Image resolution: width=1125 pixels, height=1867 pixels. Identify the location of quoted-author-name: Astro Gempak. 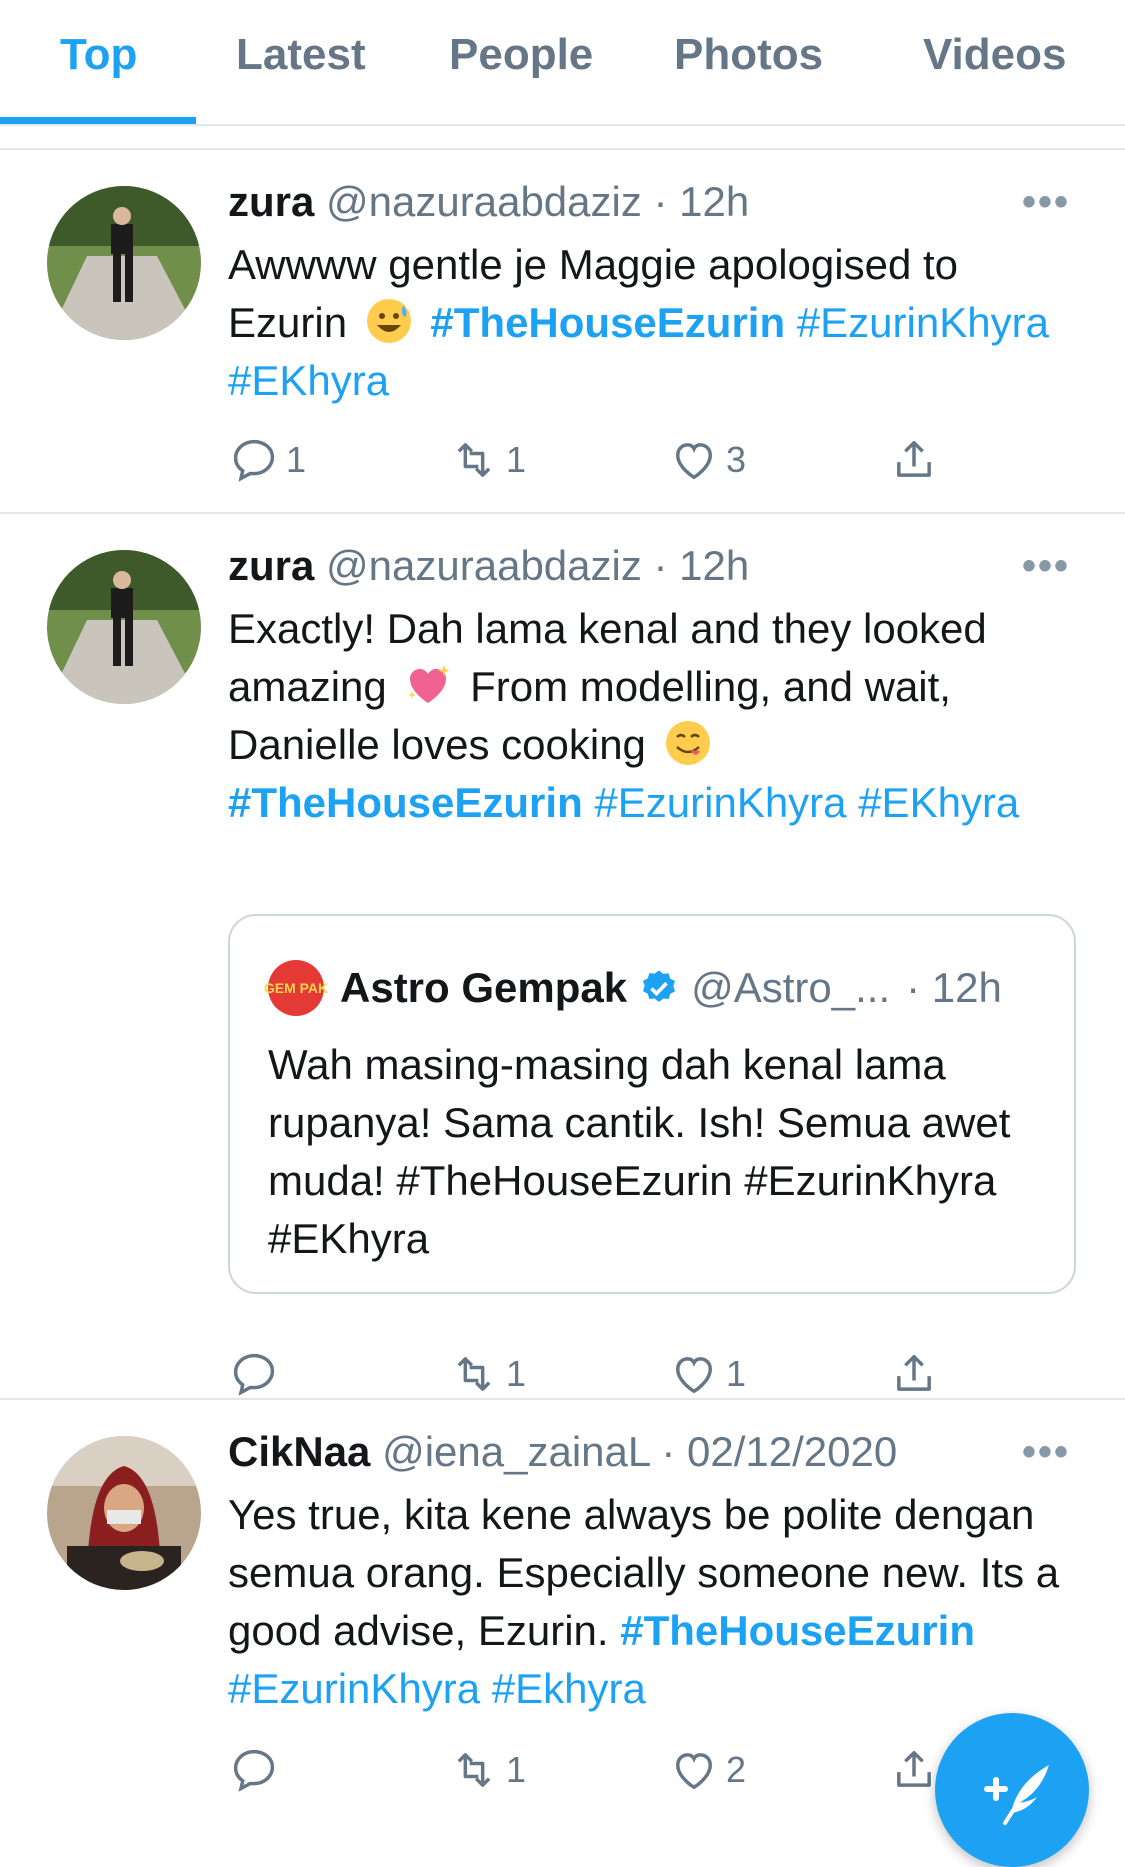
(483, 988).